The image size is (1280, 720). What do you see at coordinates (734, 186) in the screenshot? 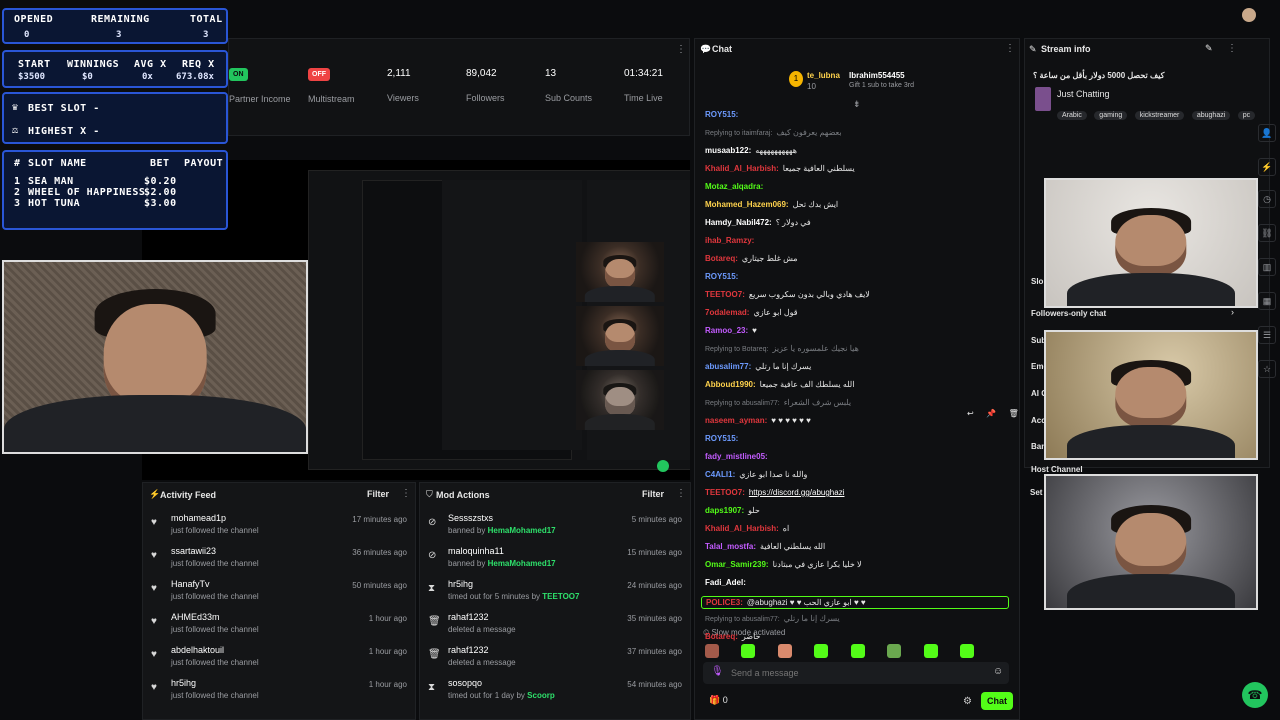
I see `chat-username: Motaz_alqadra:` at bounding box center [734, 186].